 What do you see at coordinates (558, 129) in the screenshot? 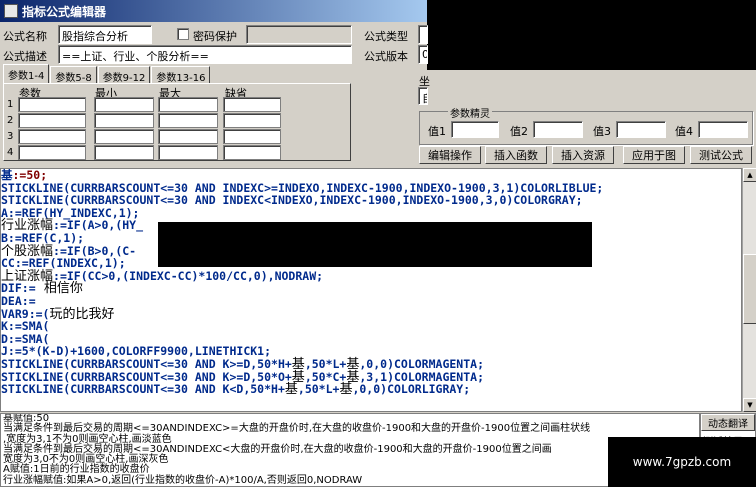
I see `value2-input` at bounding box center [558, 129].